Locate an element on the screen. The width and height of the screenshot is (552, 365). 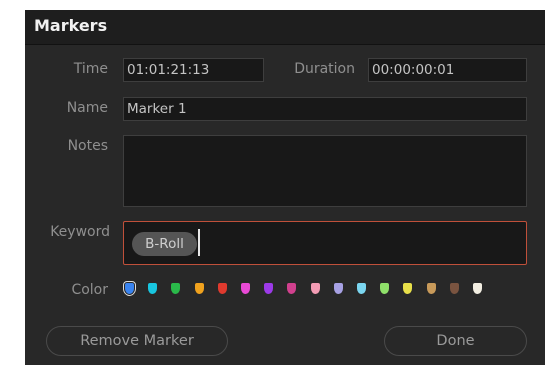
done-button: Done is located at coordinates (455, 341).